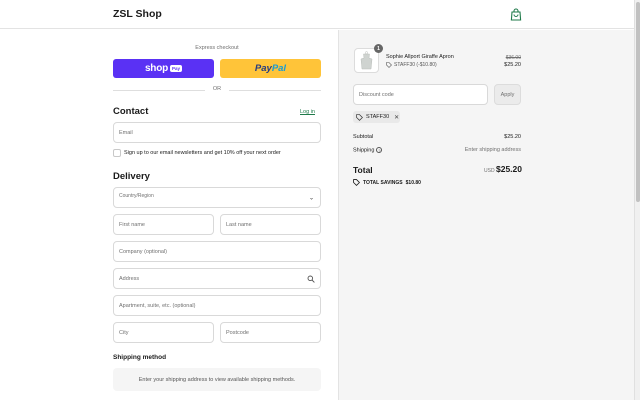 The image size is (640, 400). I want to click on apron-image, so click(366, 60).